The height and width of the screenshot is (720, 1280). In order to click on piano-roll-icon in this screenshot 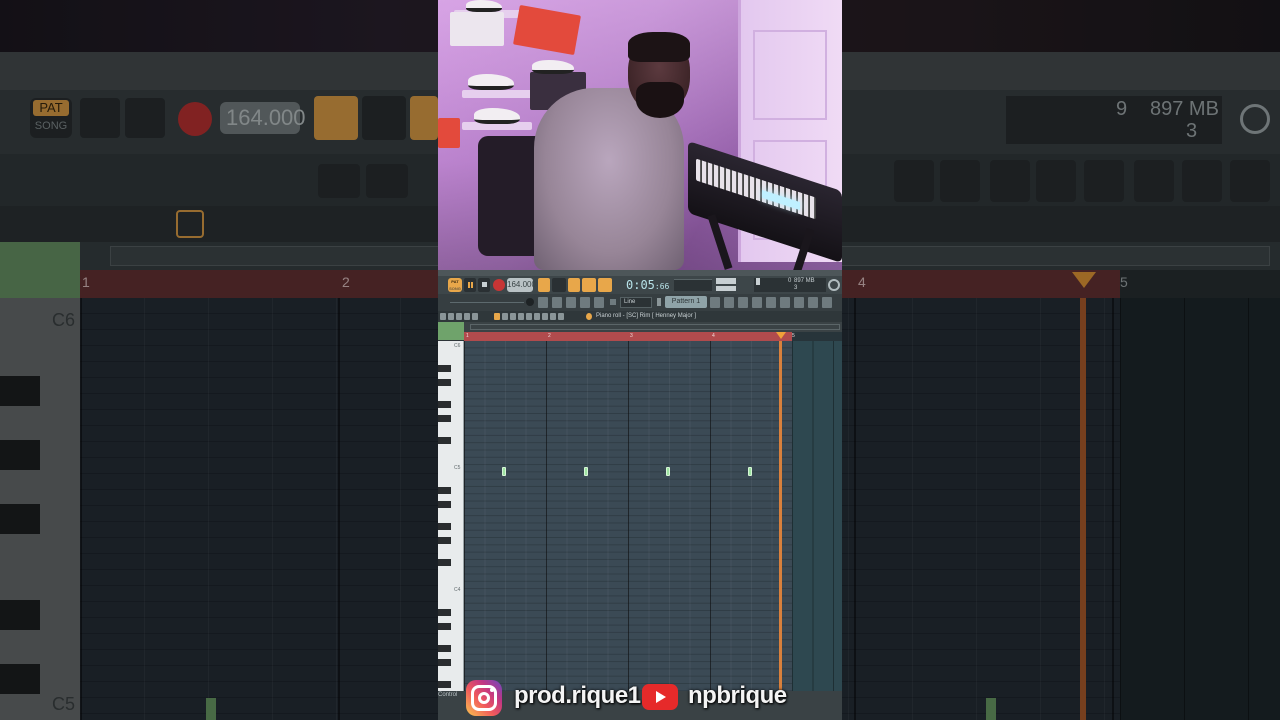, I will do `click(729, 302)`.